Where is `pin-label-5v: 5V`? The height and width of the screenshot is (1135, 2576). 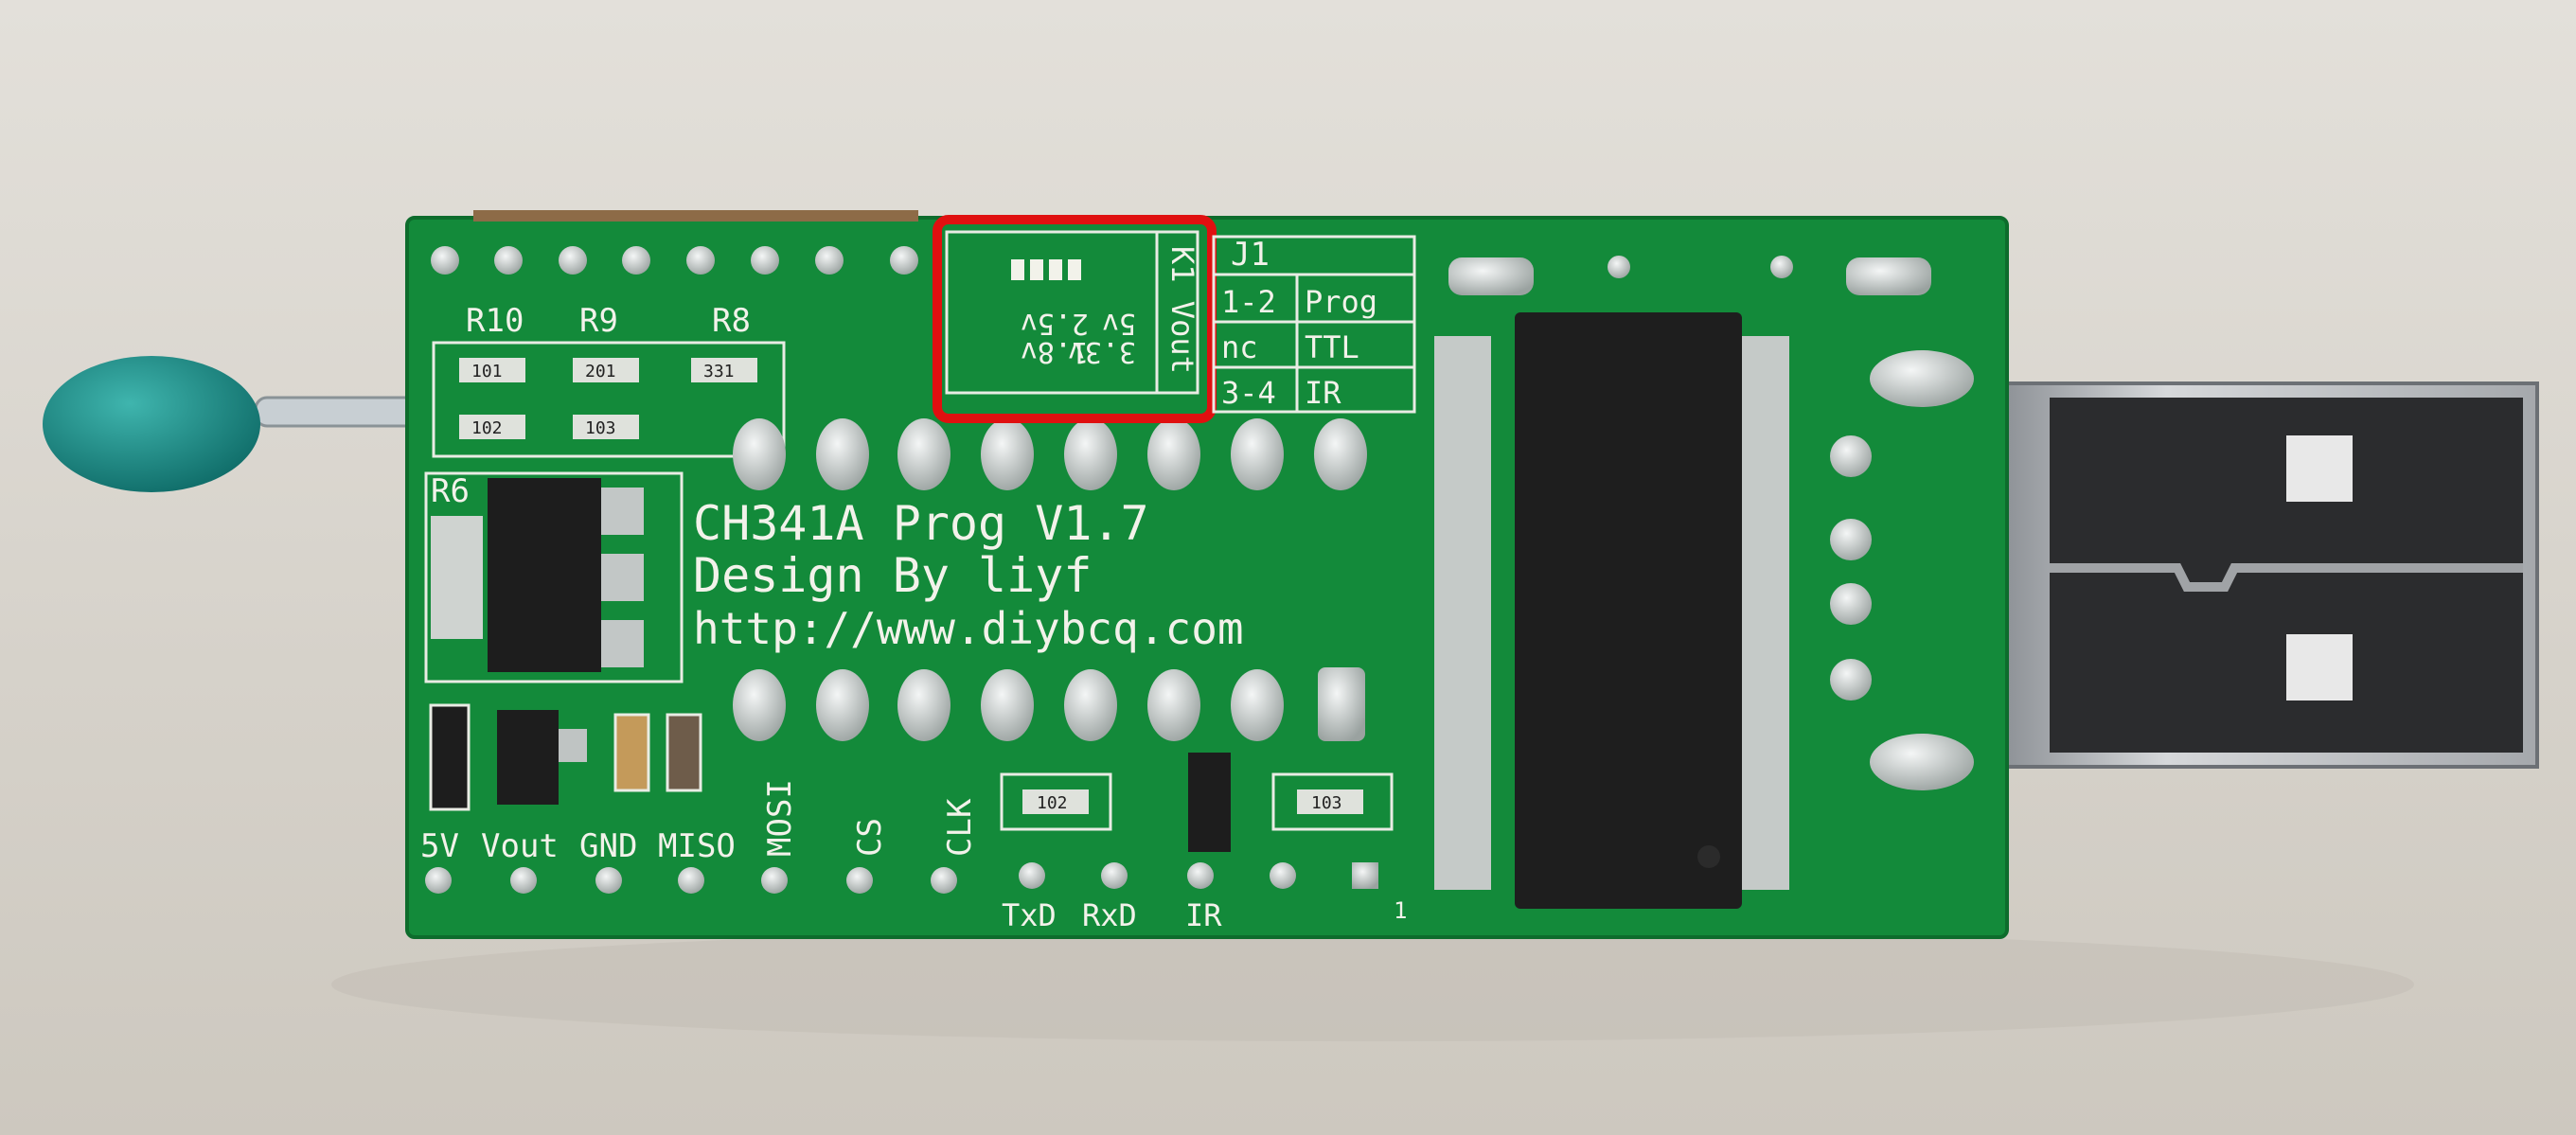
pin-label-5v: 5V is located at coordinates (440, 846).